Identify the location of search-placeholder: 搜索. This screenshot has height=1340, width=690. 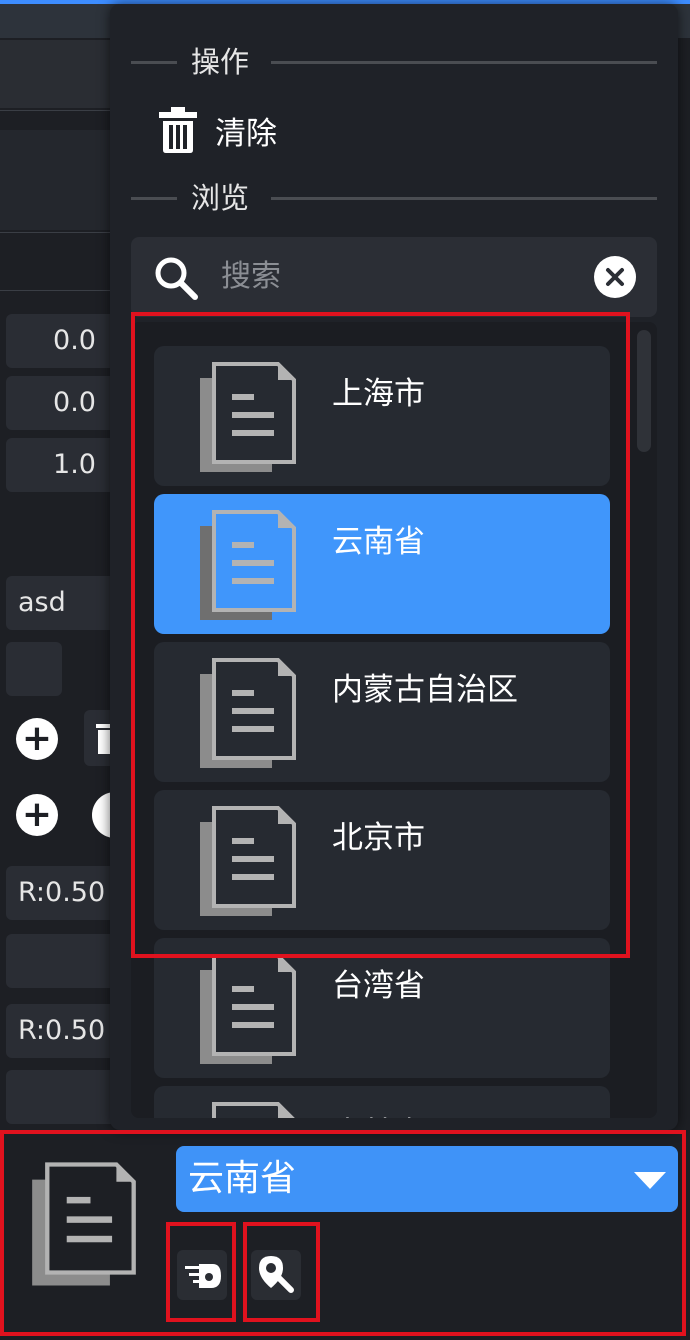
(251, 276).